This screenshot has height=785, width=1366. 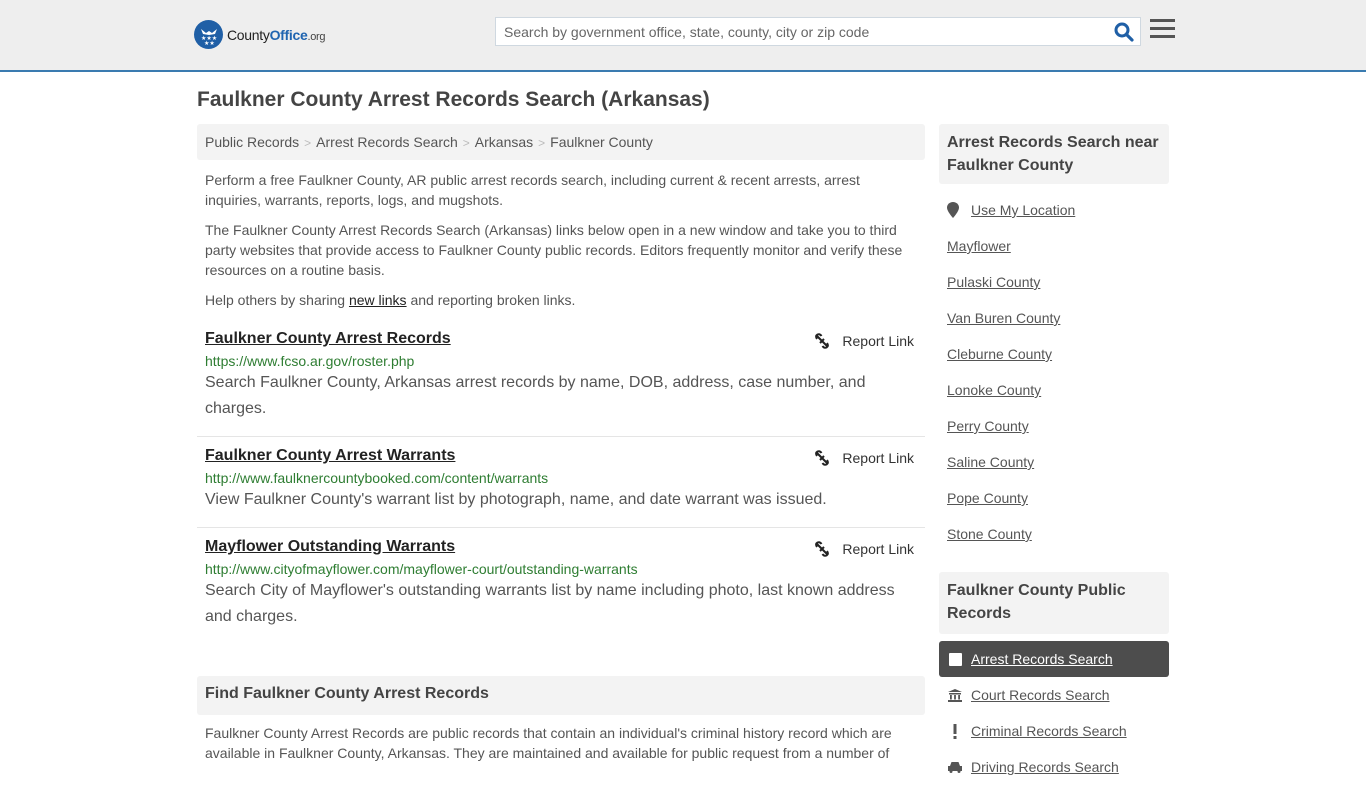 What do you see at coordinates (953, 210) in the screenshot?
I see `map-pin-icon` at bounding box center [953, 210].